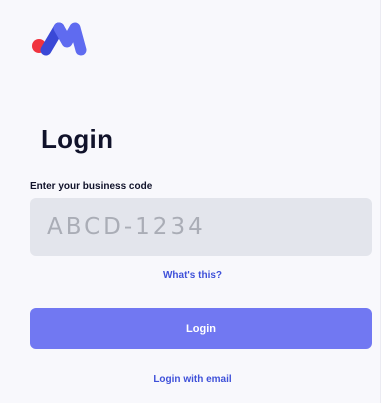 This screenshot has height=403, width=385. I want to click on brand-m-logo-icon, so click(59, 39).